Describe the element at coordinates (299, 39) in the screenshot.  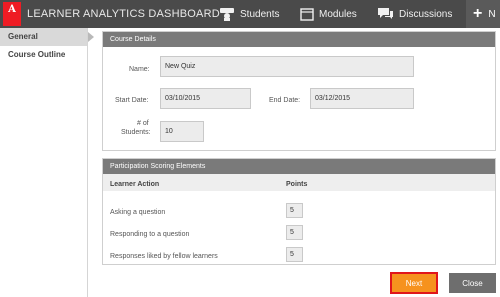
I see `course-details-header: Course Details` at that location.